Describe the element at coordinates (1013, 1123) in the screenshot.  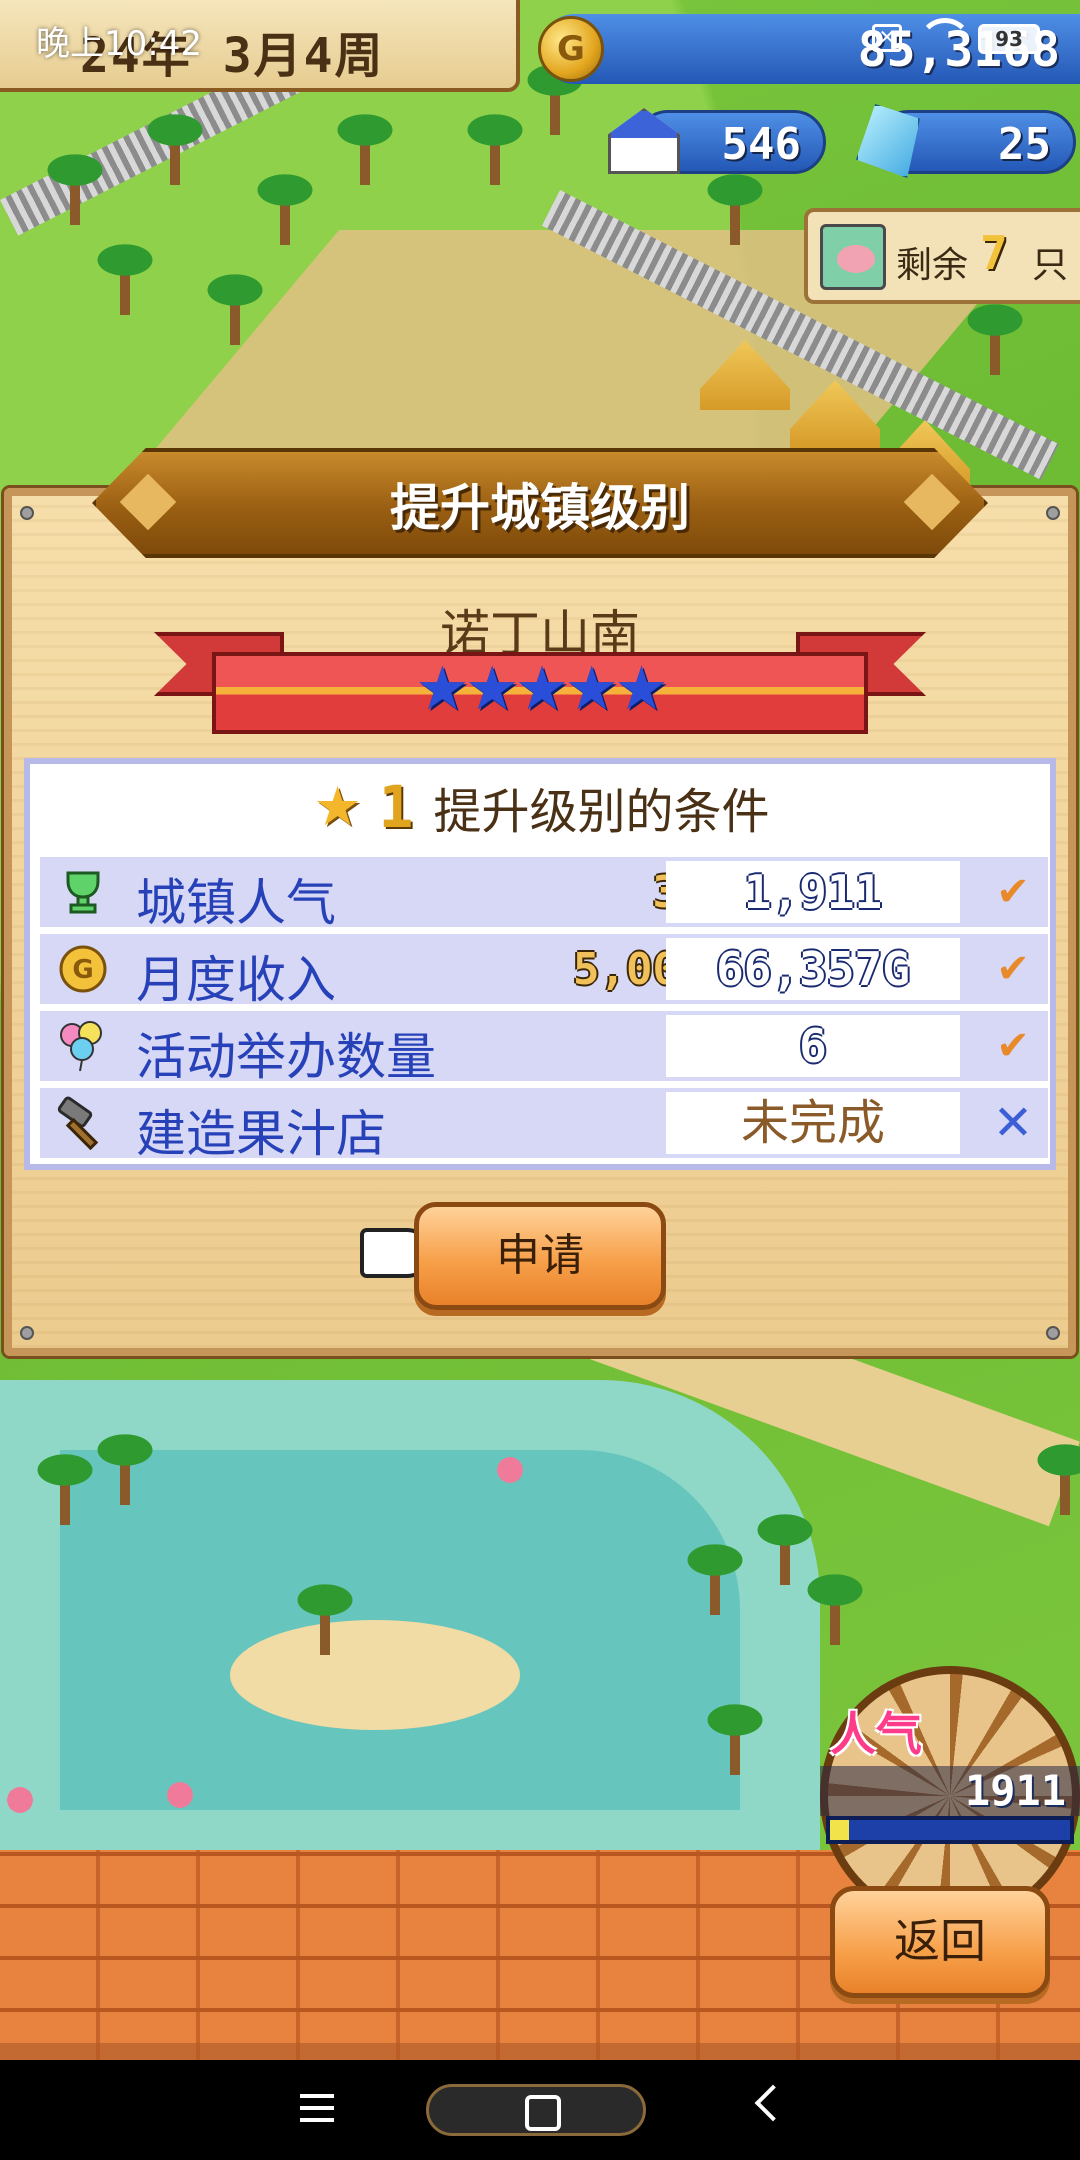
I see `cross-icon: ✕` at that location.